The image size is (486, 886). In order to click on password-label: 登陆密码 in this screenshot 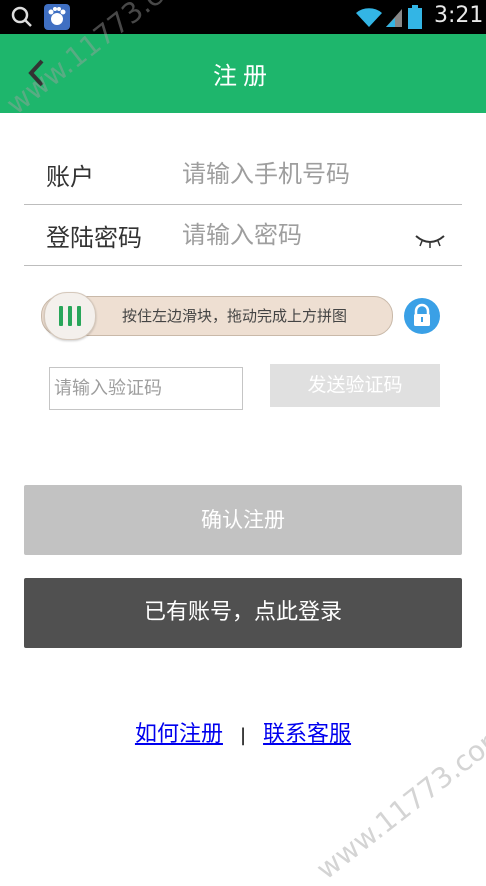, I will do `click(94, 238)`.